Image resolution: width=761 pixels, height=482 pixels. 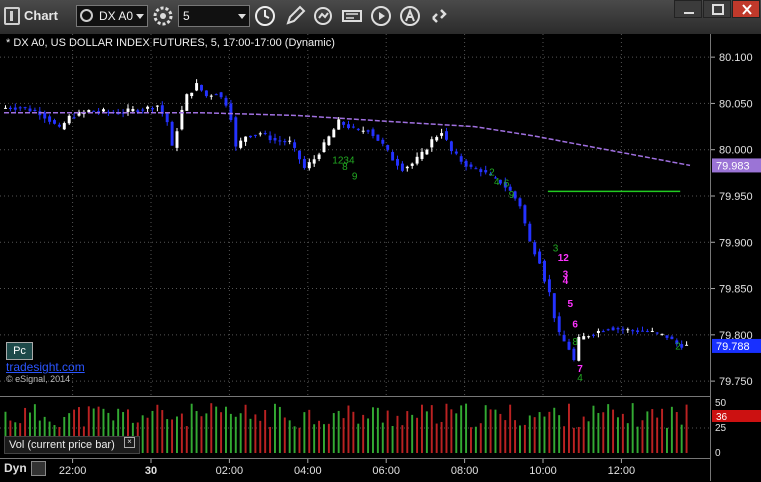 What do you see at coordinates (736, 151) in the screenshot?
I see `price-tick-label: 80.000` at bounding box center [736, 151].